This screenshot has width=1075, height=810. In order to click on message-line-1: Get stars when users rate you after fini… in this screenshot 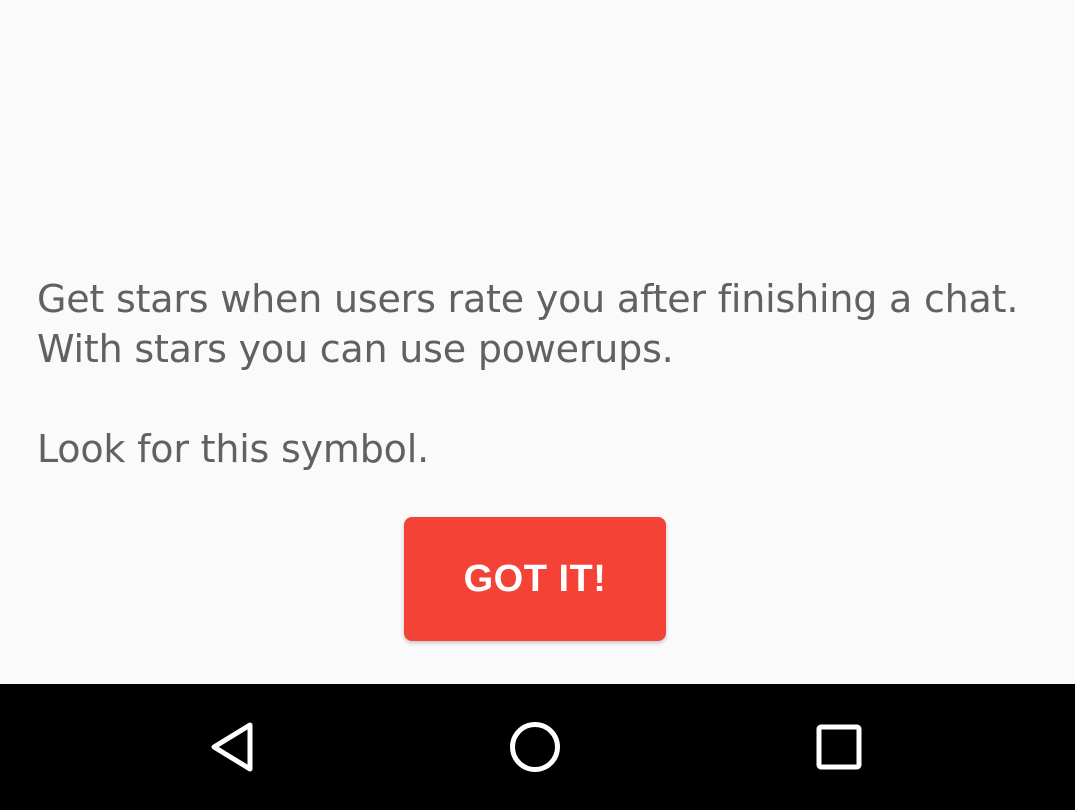, I will do `click(528, 299)`.